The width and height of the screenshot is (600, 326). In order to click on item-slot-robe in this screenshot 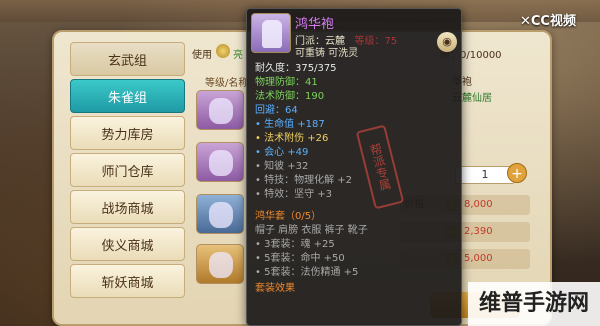, I will do `click(220, 110)`.